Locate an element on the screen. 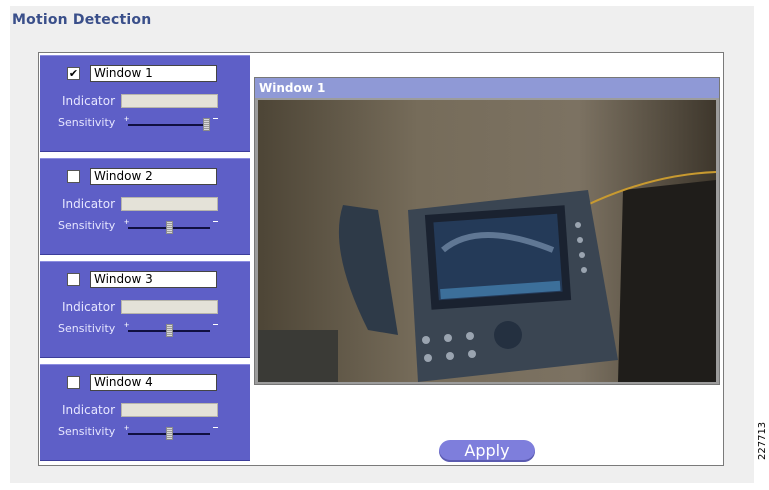  window-block-4: Window 4 Indicator Sensitivity + is located at coordinates (145, 412).